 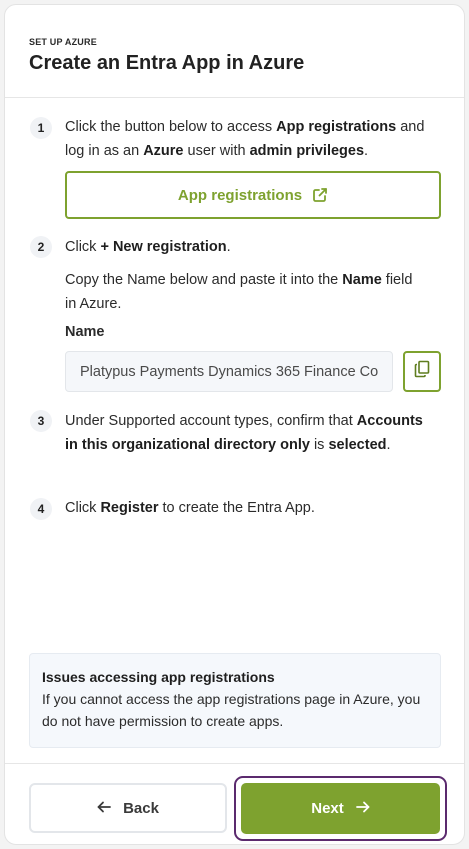 I want to click on arrow-right-icon, so click(x=362, y=808).